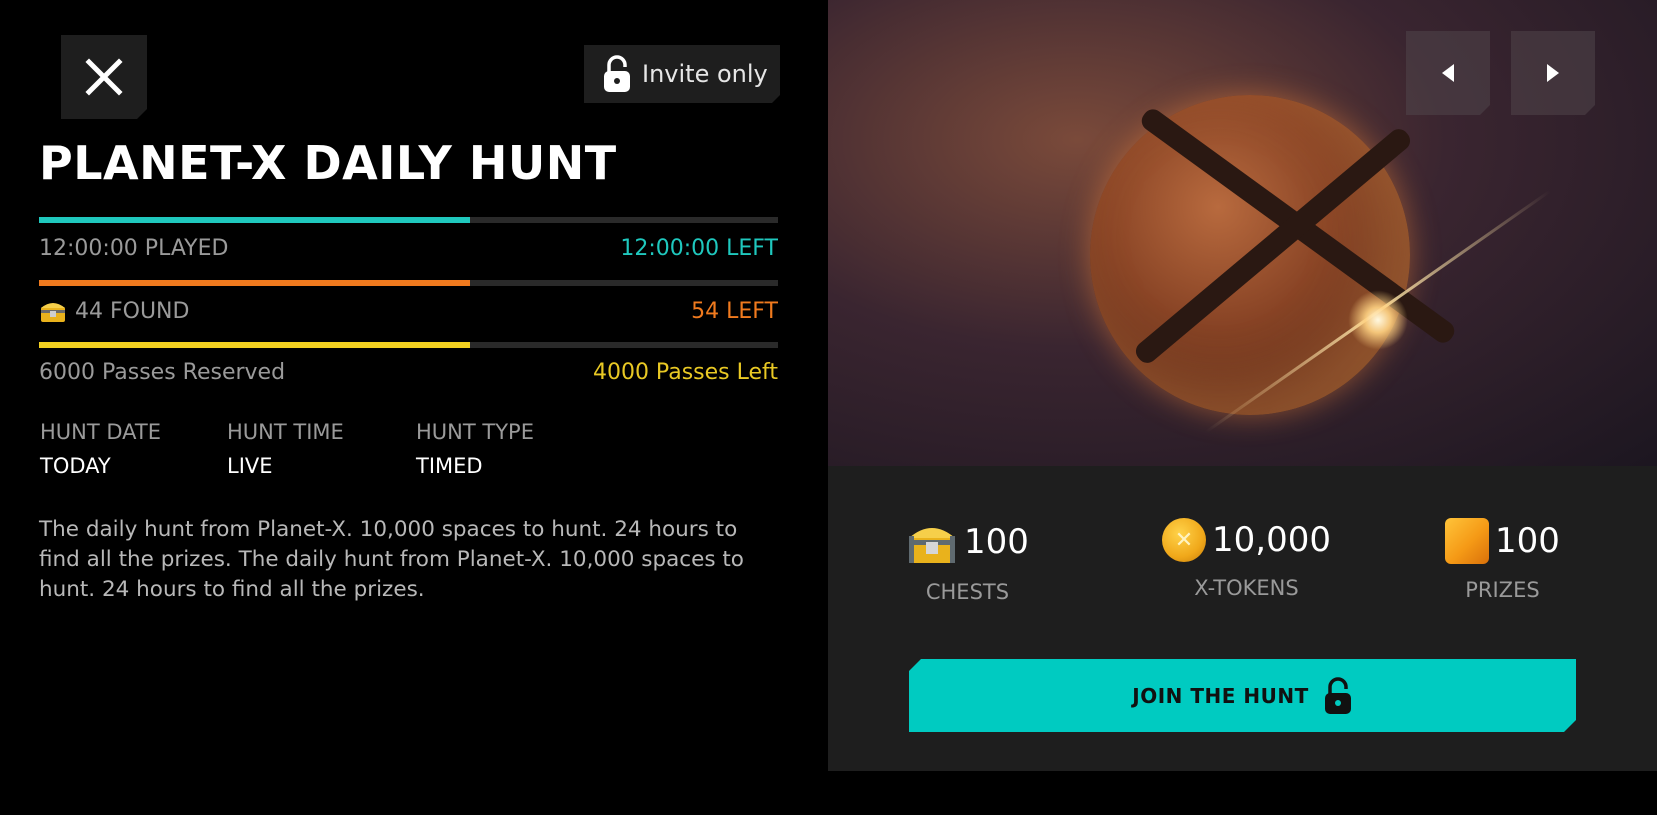  I want to click on time-progress-bar, so click(408, 220).